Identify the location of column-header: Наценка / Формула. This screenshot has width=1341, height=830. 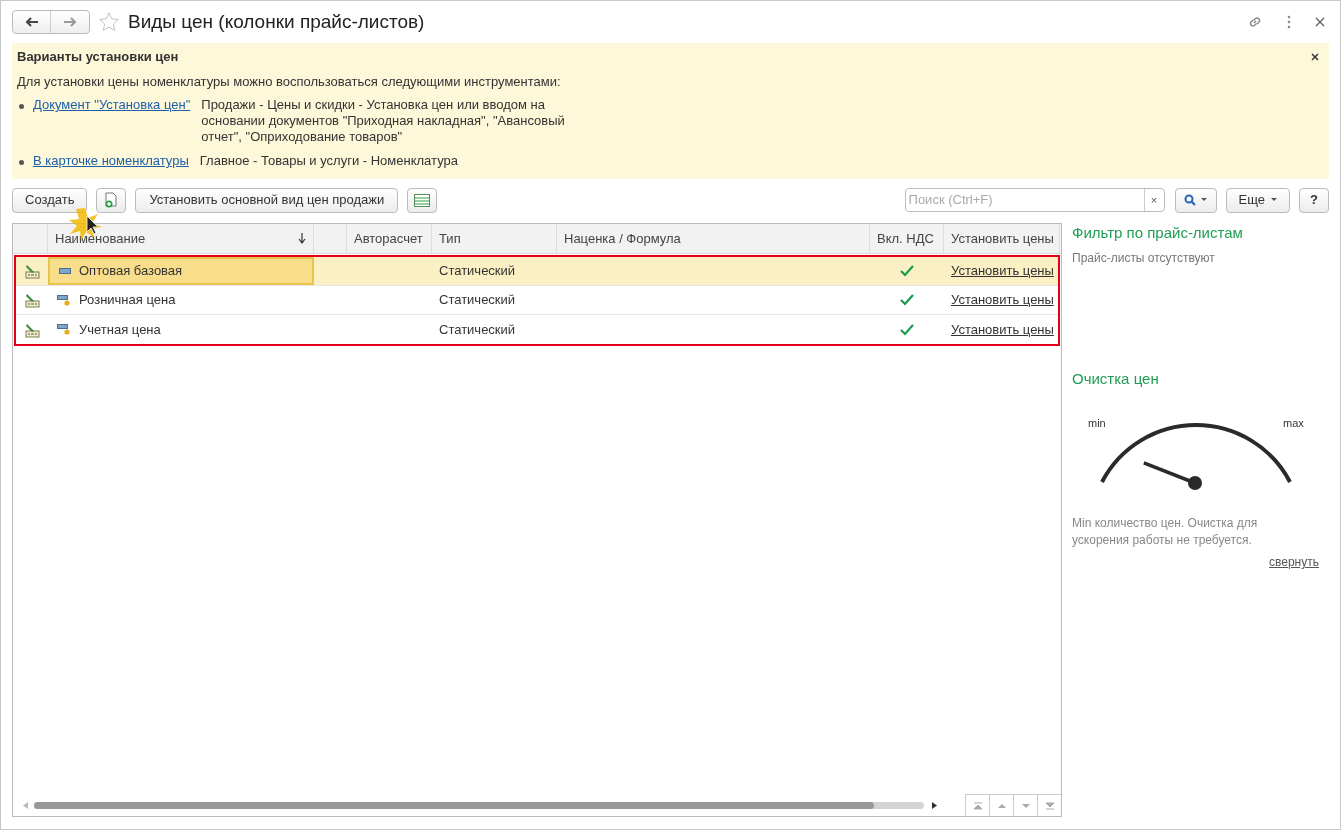
(713, 238).